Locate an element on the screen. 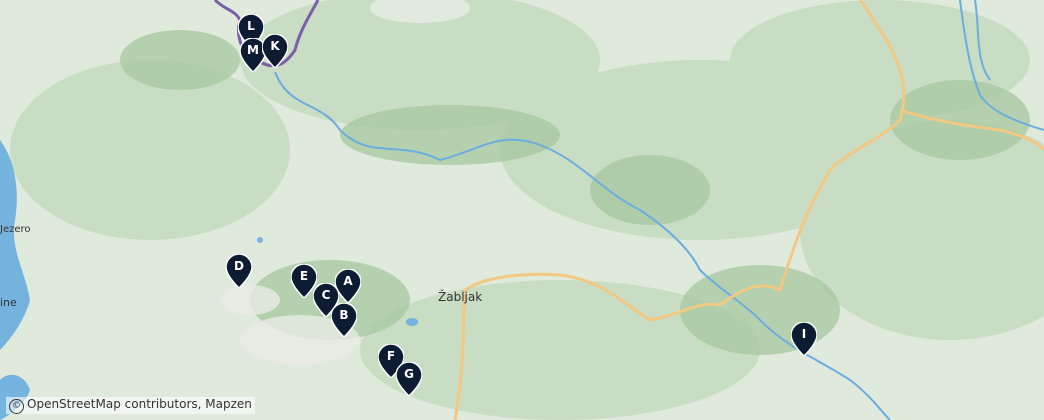 The height and width of the screenshot is (420, 1044). map-marker-label: E is located at coordinates (304, 276).